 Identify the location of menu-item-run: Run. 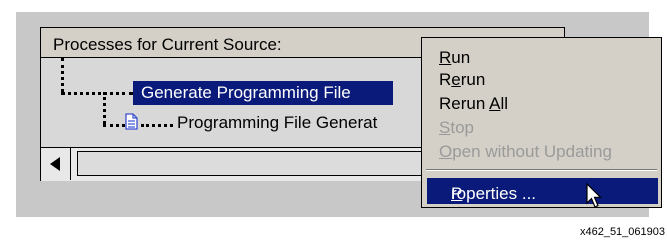
(454, 58).